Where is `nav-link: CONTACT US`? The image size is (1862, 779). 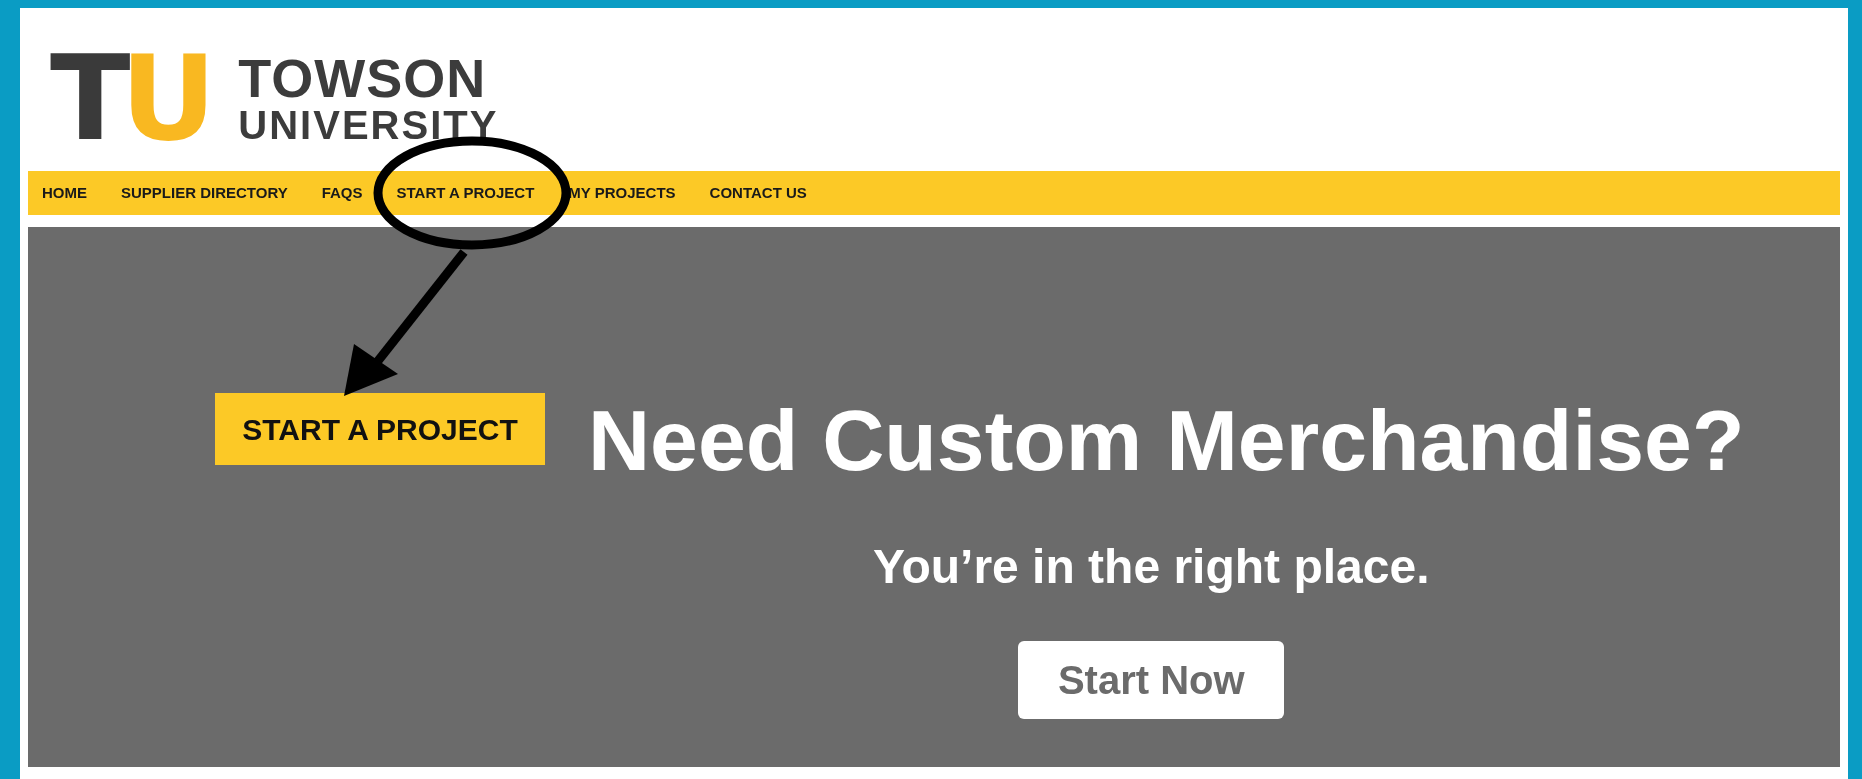
nav-link: CONTACT US is located at coordinates (758, 193).